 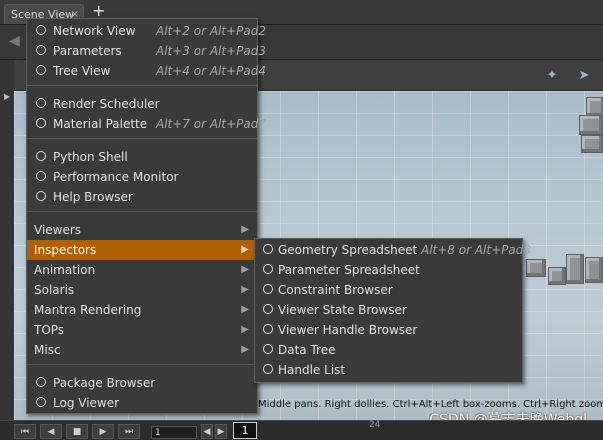 What do you see at coordinates (142, 157) in the screenshot?
I see `menu-item-python-shell: Python Shell` at bounding box center [142, 157].